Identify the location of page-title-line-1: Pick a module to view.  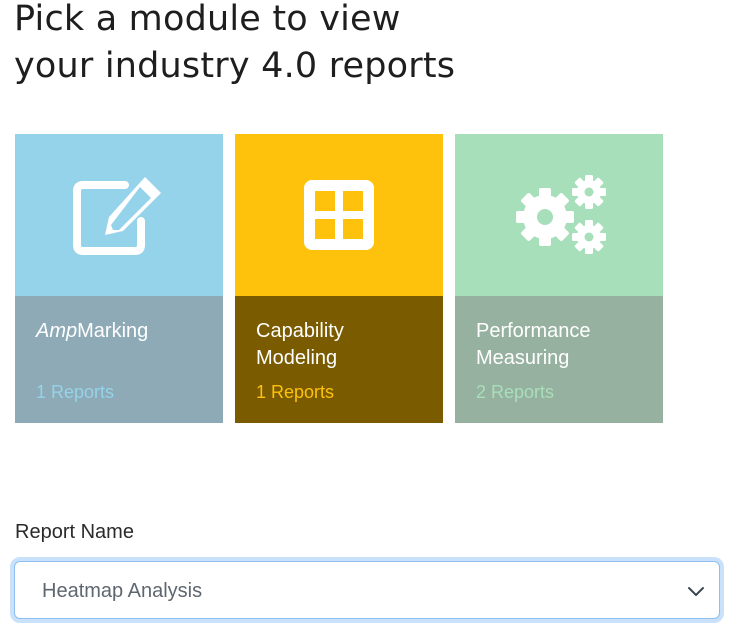
(207, 19).